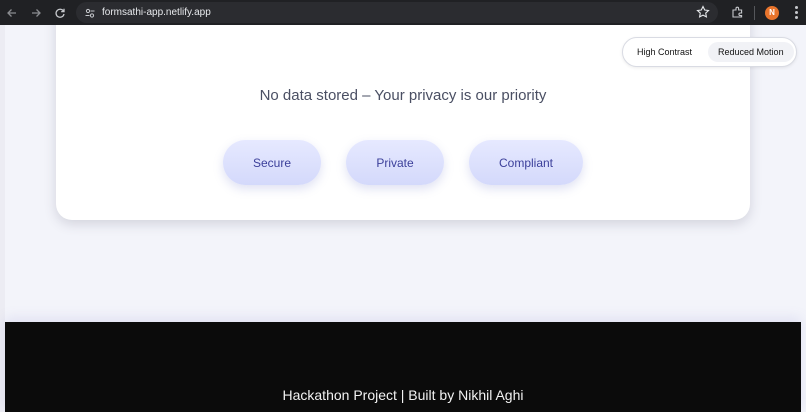  I want to click on footer-credit: Hackathon Project | Built by Nikhil Aghi, so click(403, 395).